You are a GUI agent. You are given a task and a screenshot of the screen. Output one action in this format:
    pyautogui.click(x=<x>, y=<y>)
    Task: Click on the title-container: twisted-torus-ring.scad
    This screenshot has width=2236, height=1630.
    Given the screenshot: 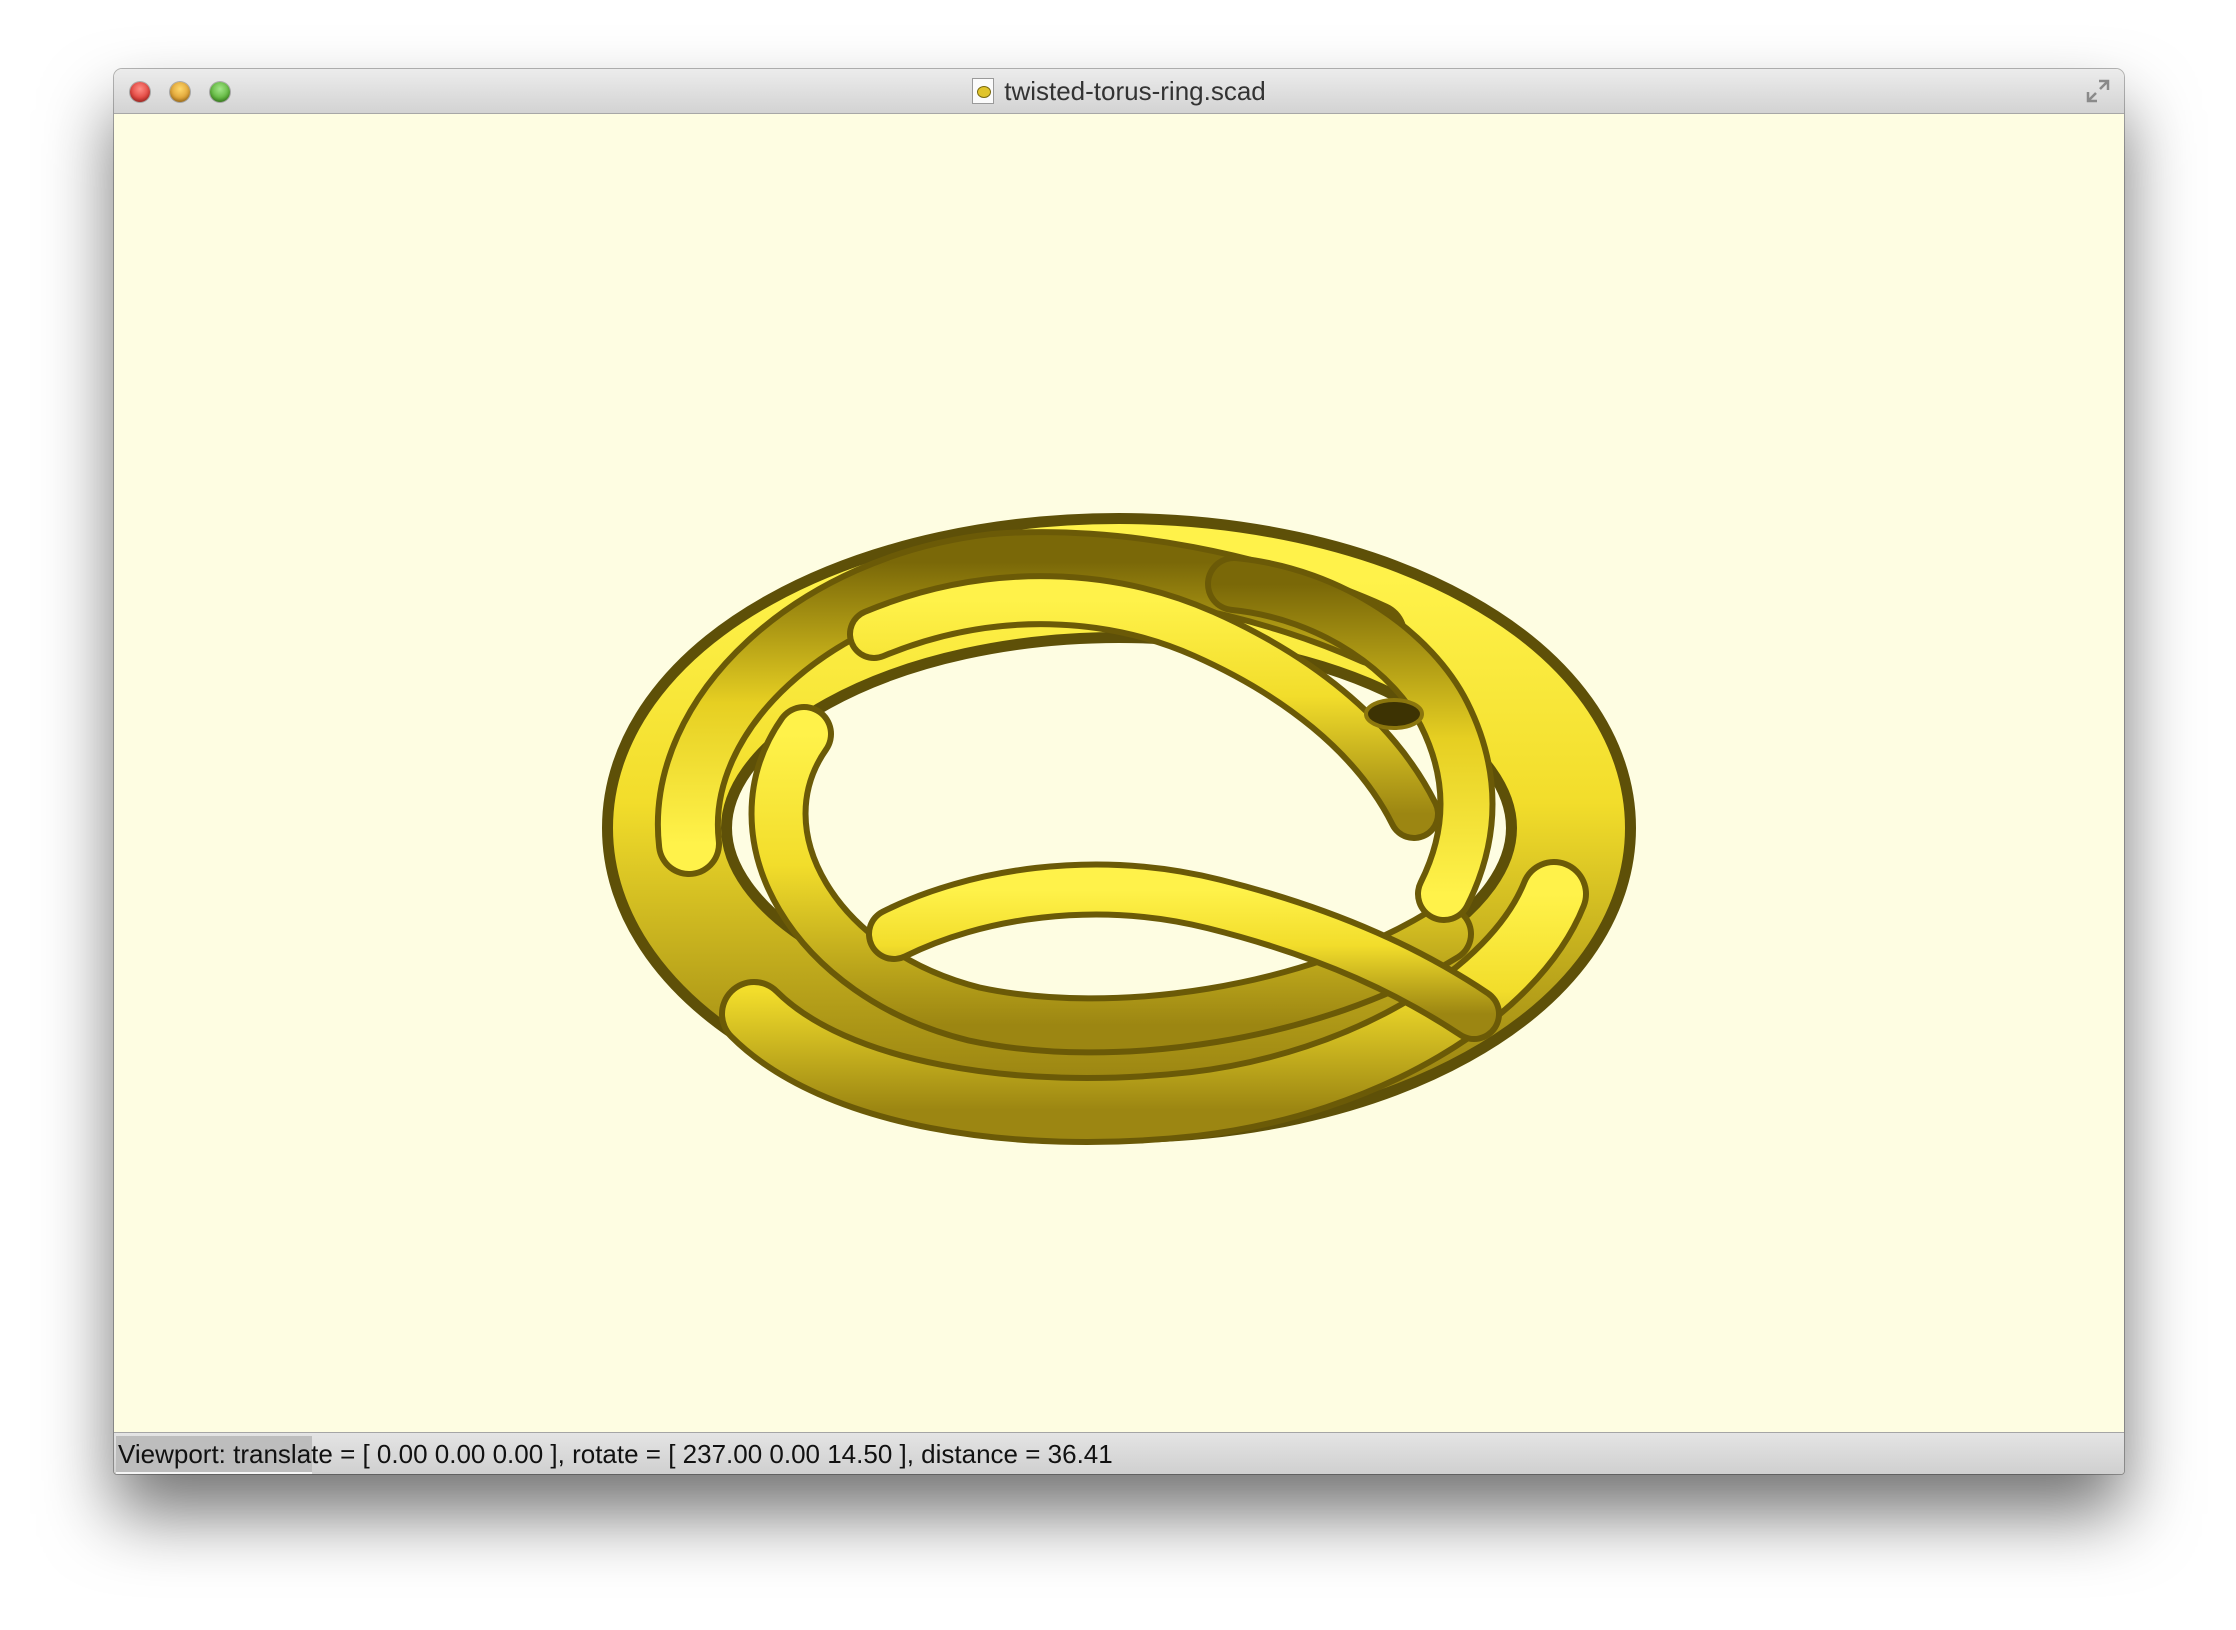 What is the action you would take?
    pyautogui.click(x=1119, y=91)
    